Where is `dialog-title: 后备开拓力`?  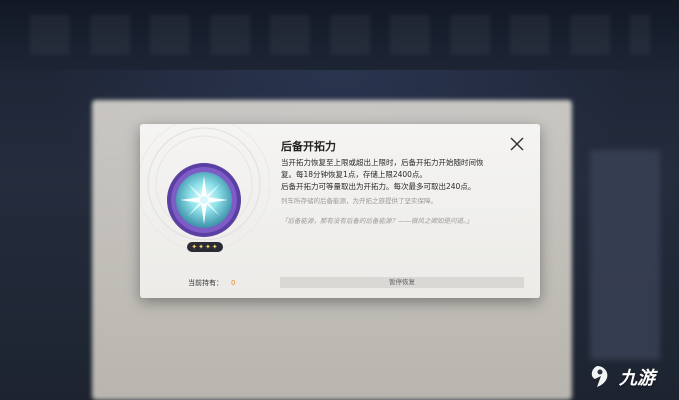
dialog-title: 后备开拓力 is located at coordinates (308, 146).